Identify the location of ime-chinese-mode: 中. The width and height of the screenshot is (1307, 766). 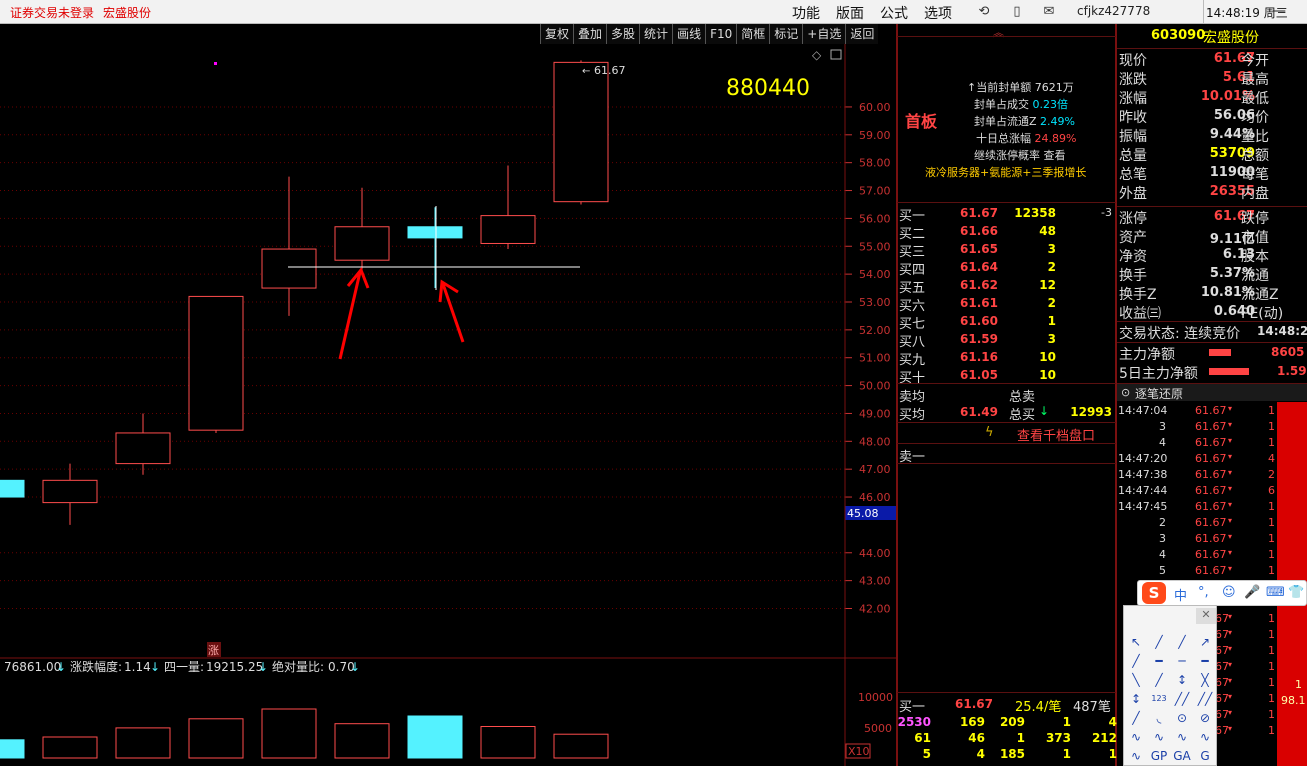
(1180, 594).